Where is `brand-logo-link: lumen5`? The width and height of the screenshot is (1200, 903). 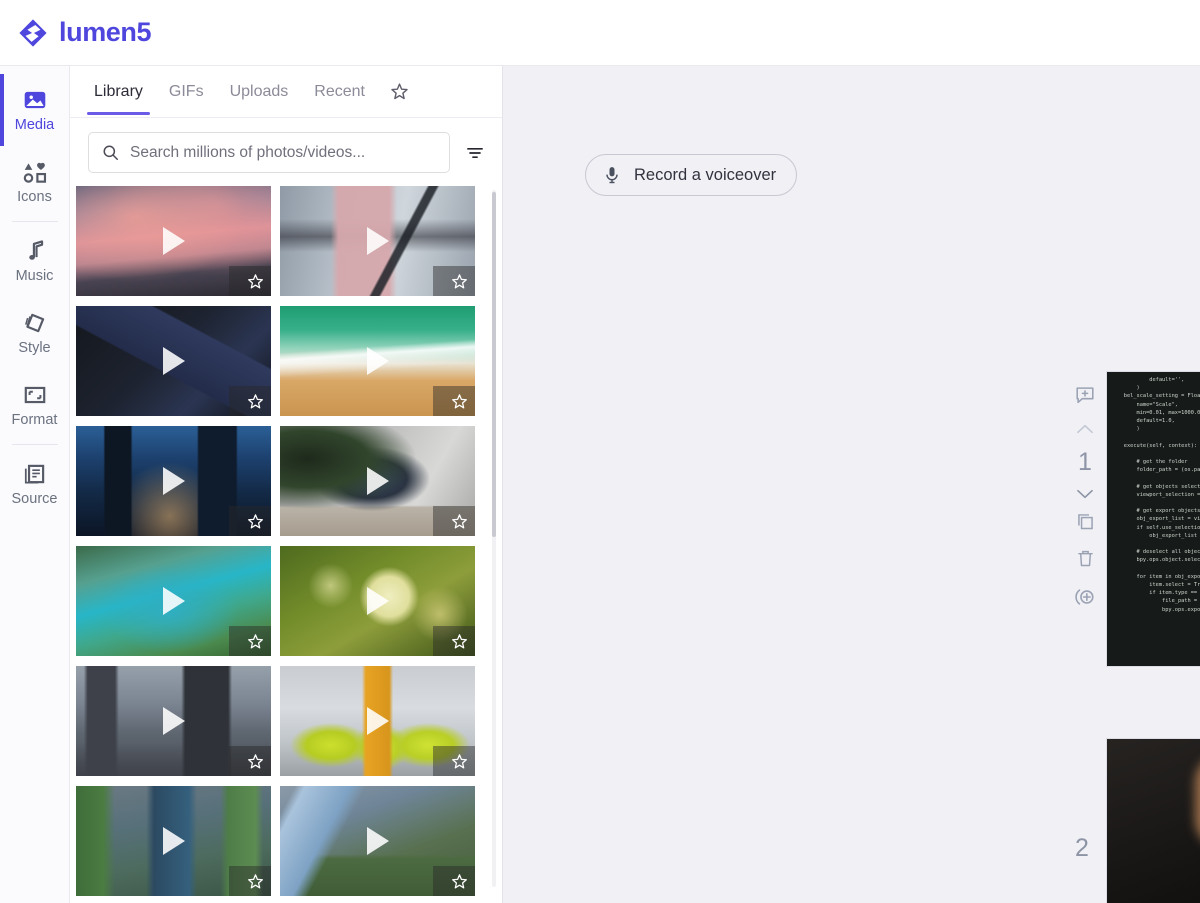 brand-logo-link: lumen5 is located at coordinates (85, 32).